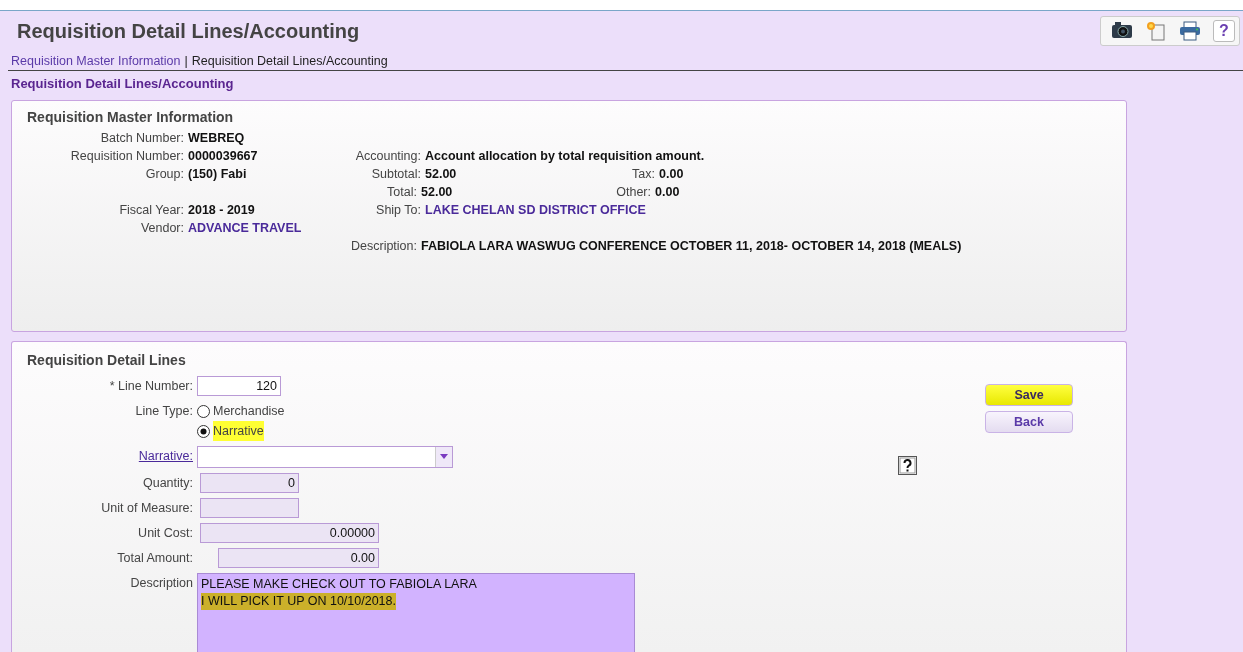 The height and width of the screenshot is (652, 1243). I want to click on field-value: FABIOLA LARA WASWUG CONFERENCE OCTOBER 11, 2018- OCTOBER 14, 2018 (MEALS), so click(691, 246).